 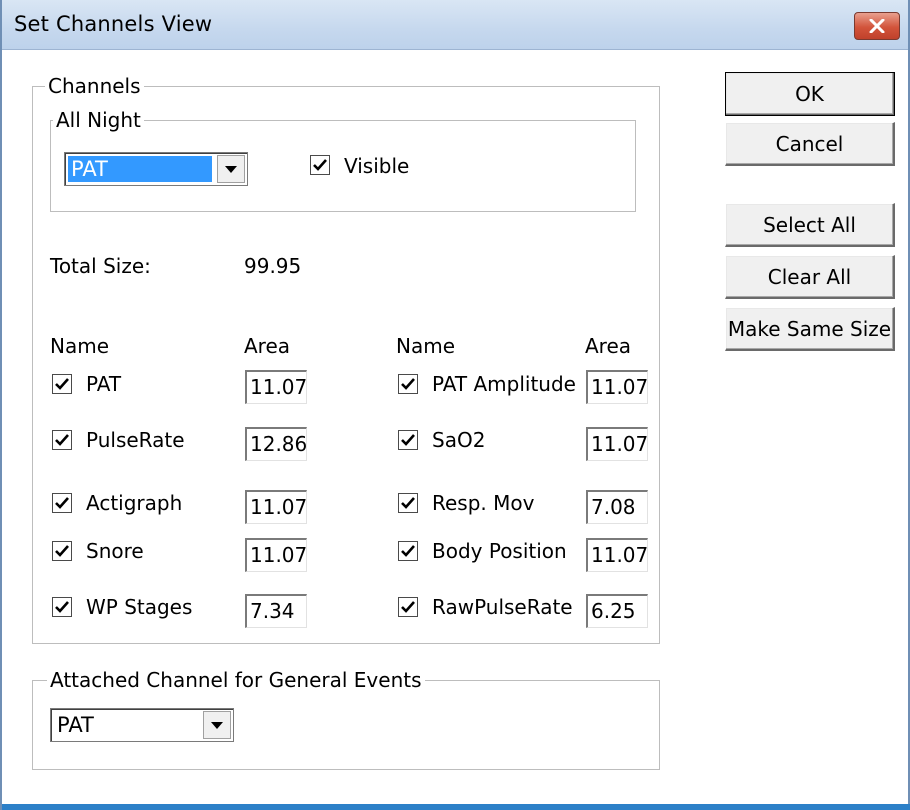 What do you see at coordinates (276, 611) in the screenshot?
I see `channel-area-input: 7.34` at bounding box center [276, 611].